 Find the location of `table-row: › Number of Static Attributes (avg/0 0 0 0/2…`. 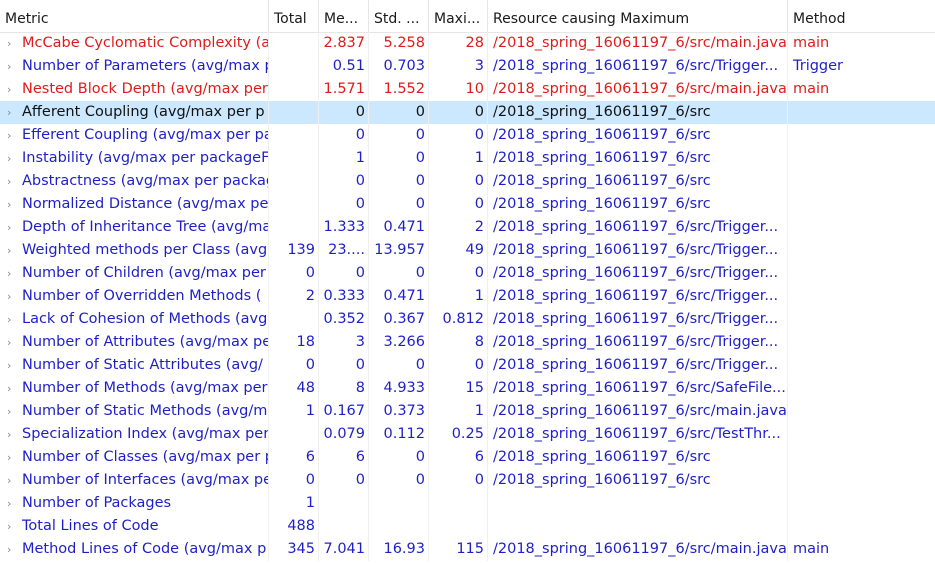

table-row: › Number of Static Attributes (avg/0 0 0 0/2… is located at coordinates (467, 365).